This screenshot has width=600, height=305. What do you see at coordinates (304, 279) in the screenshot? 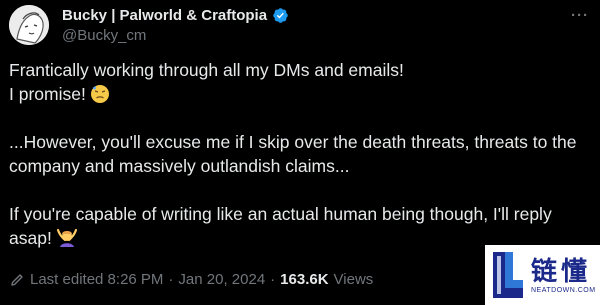
I see `views-count: 163.6K` at bounding box center [304, 279].